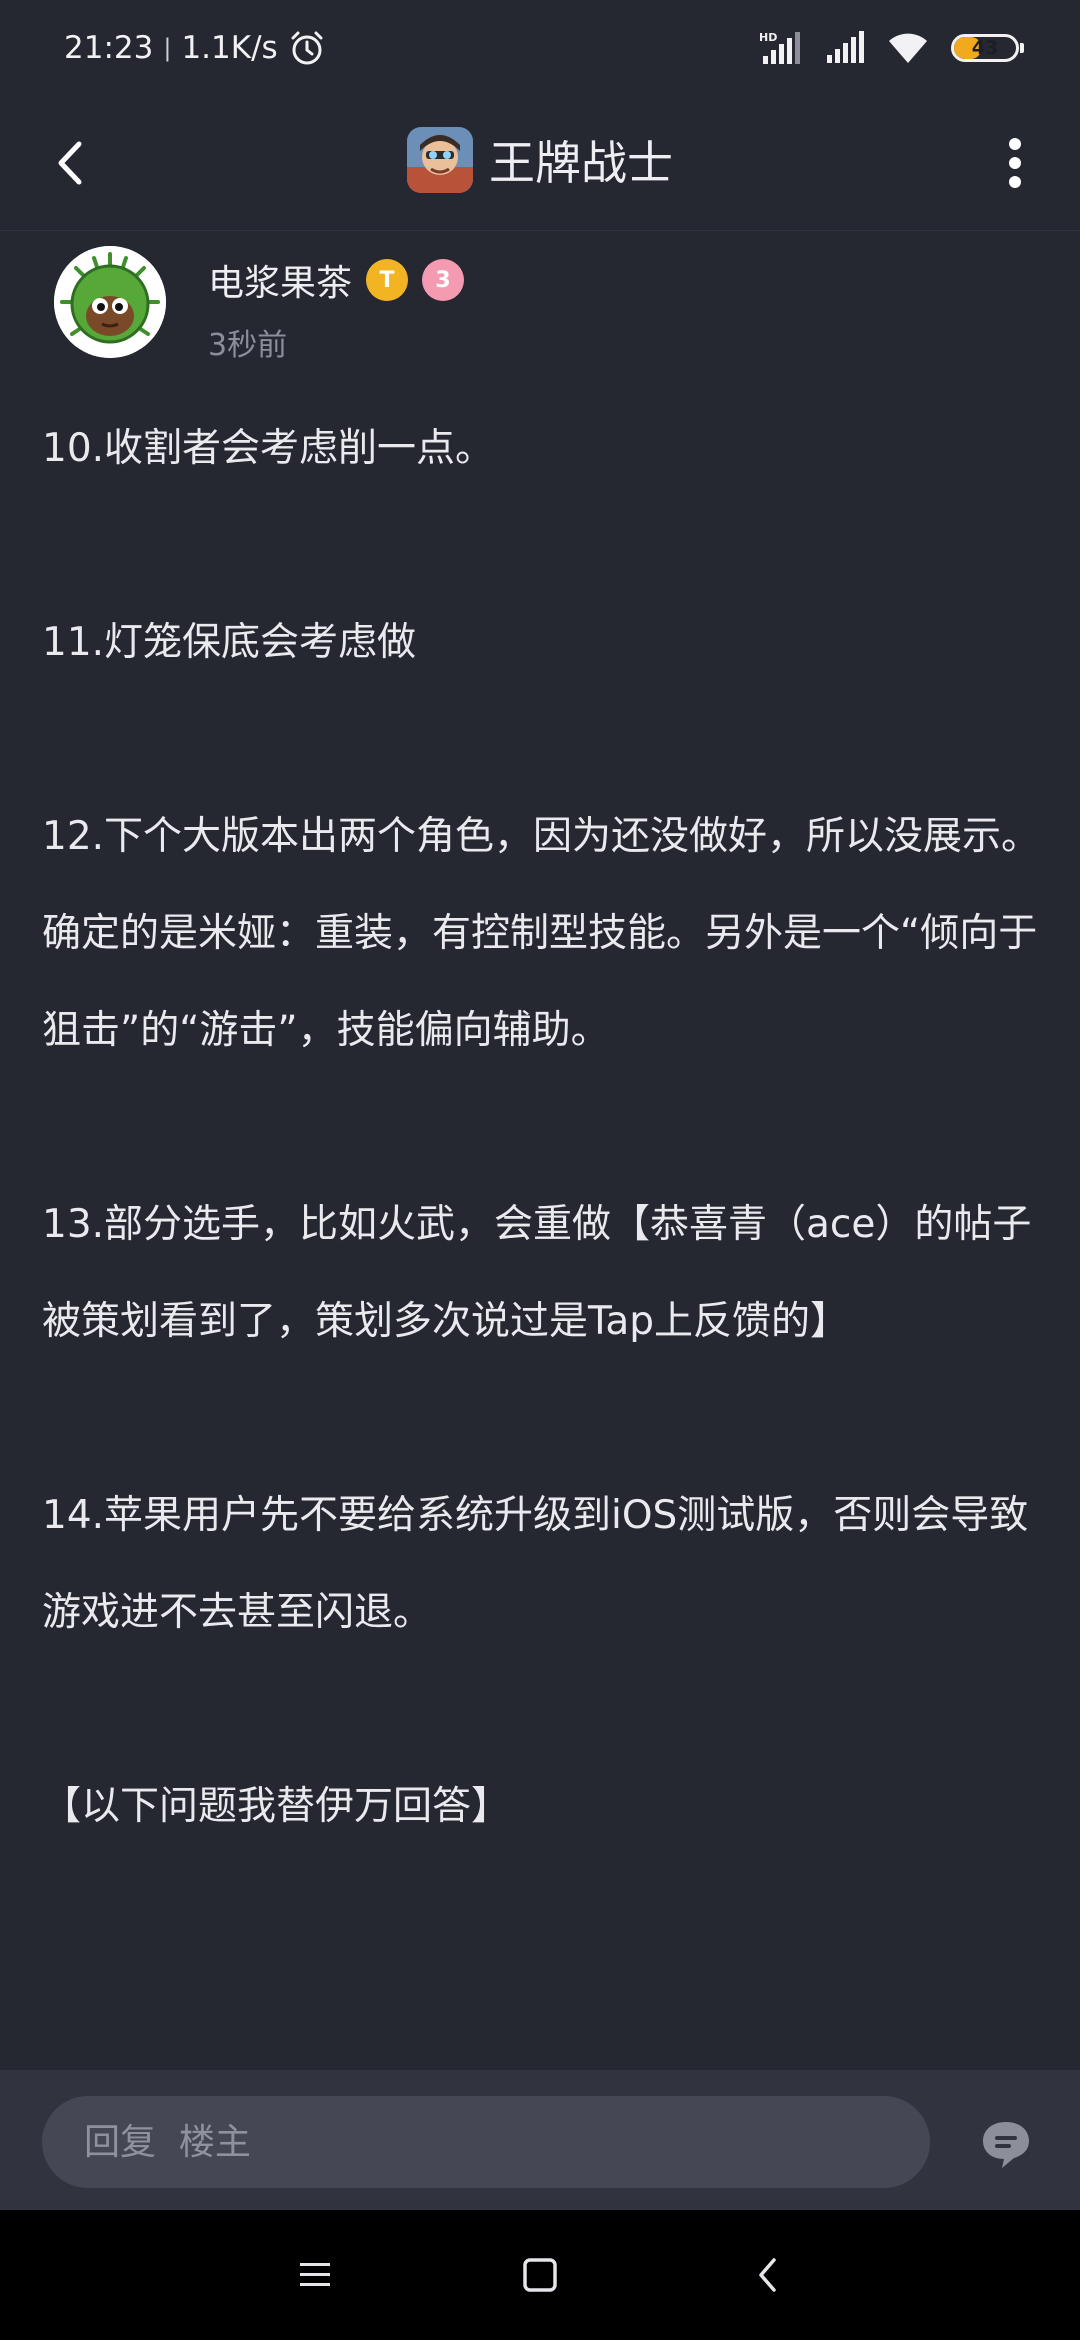 This screenshot has width=1080, height=2340. What do you see at coordinates (544, 304) in the screenshot?
I see `author-header: 电浆果茶 T 3 3秒前` at bounding box center [544, 304].